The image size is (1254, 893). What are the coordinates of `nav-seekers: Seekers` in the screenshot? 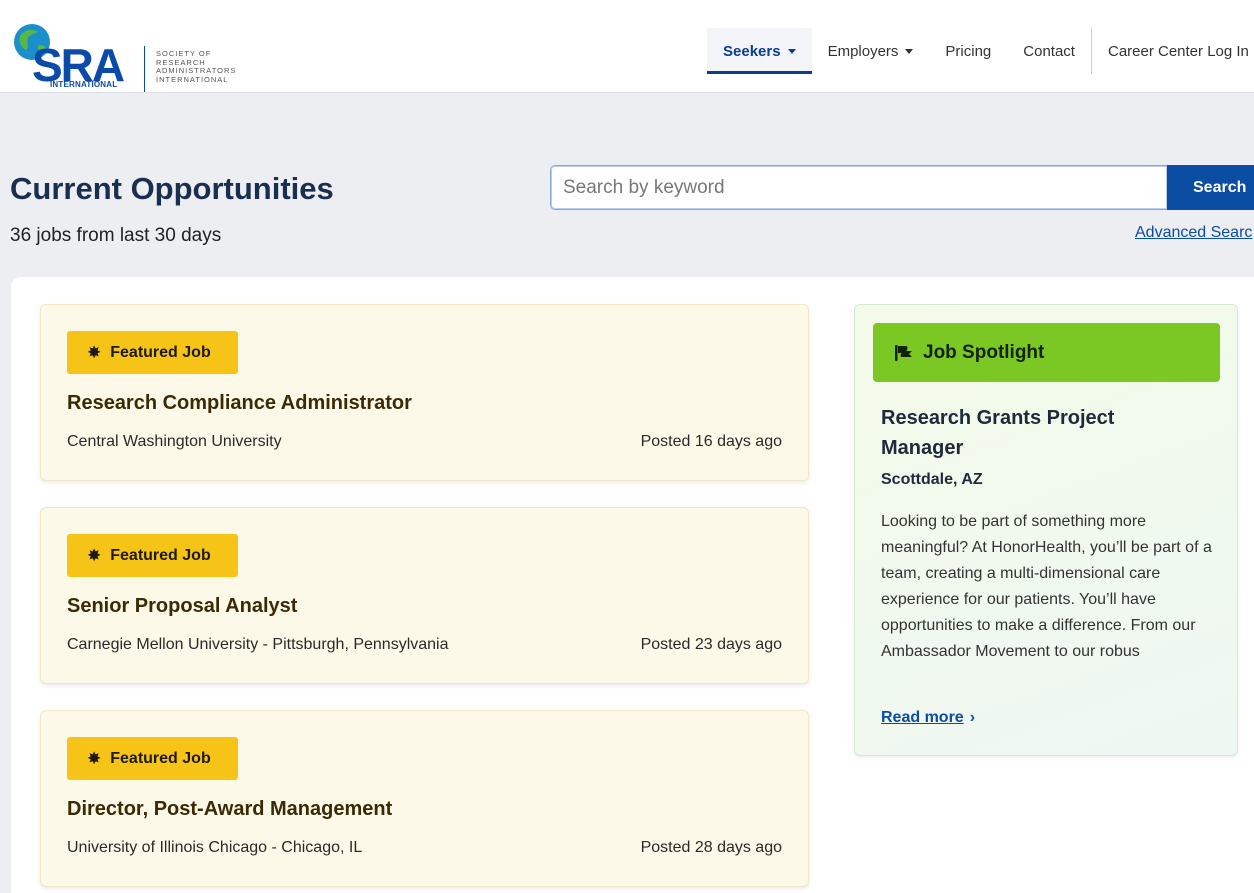 It's located at (759, 51).